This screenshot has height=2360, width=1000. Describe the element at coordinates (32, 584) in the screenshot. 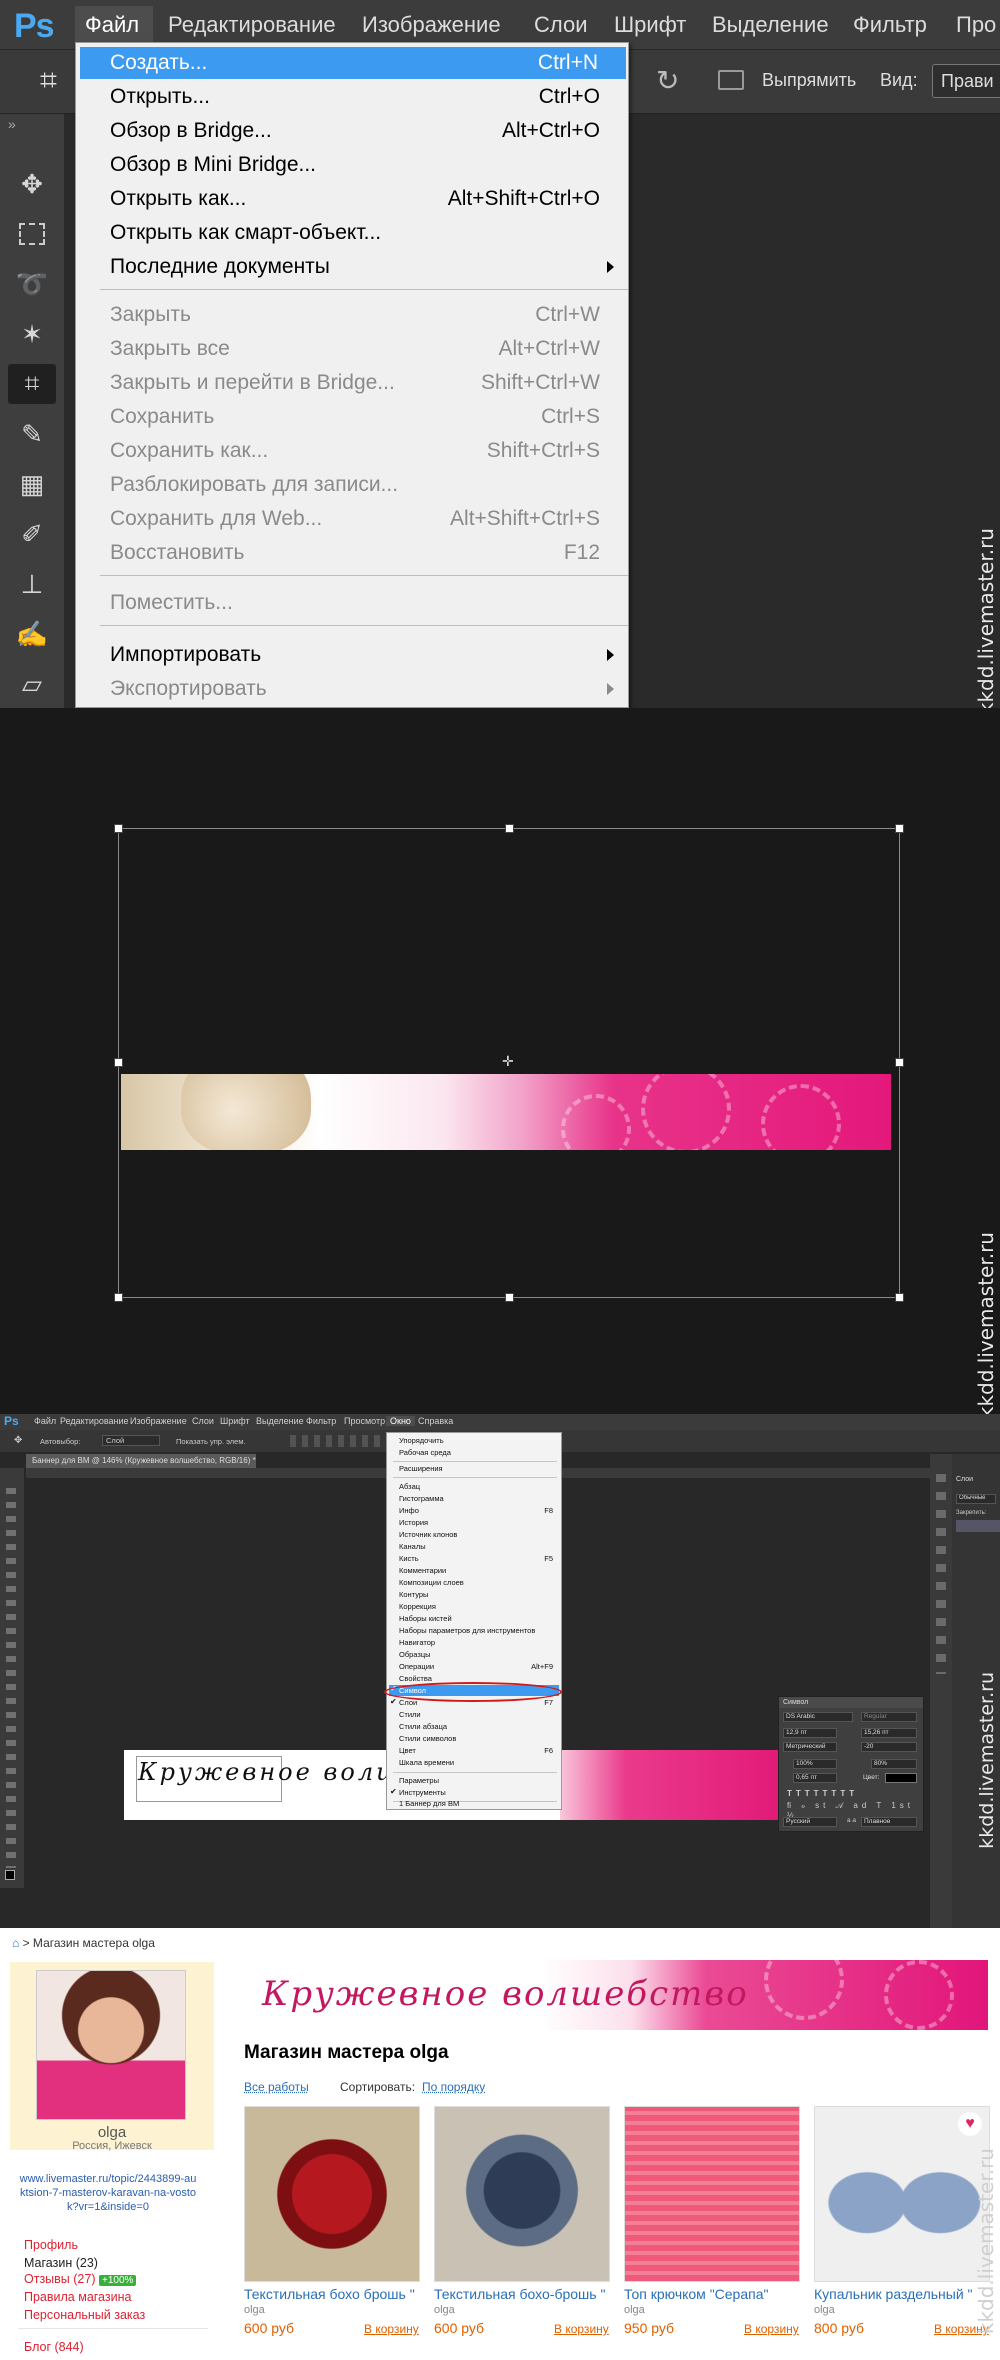

I see `stamp-tool-icon: ⊥` at that location.